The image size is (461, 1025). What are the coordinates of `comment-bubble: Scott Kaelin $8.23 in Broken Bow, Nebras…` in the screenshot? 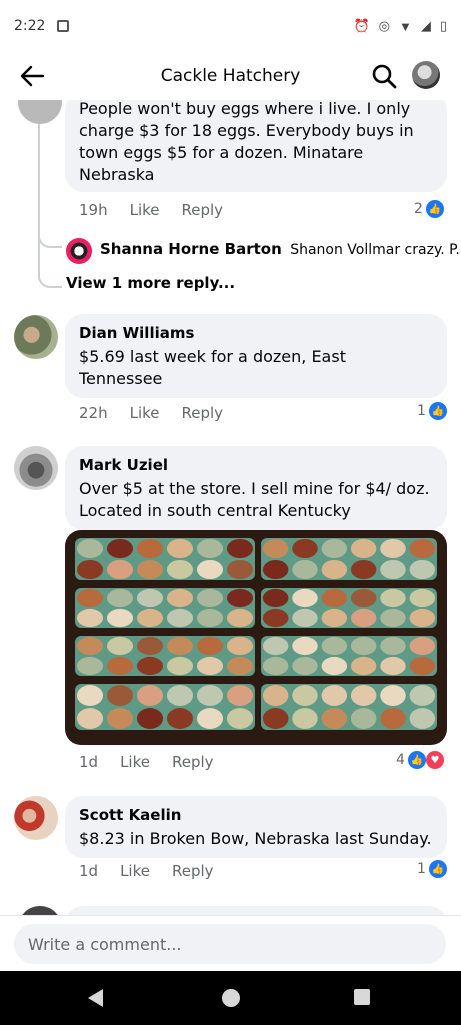 It's located at (256, 827).